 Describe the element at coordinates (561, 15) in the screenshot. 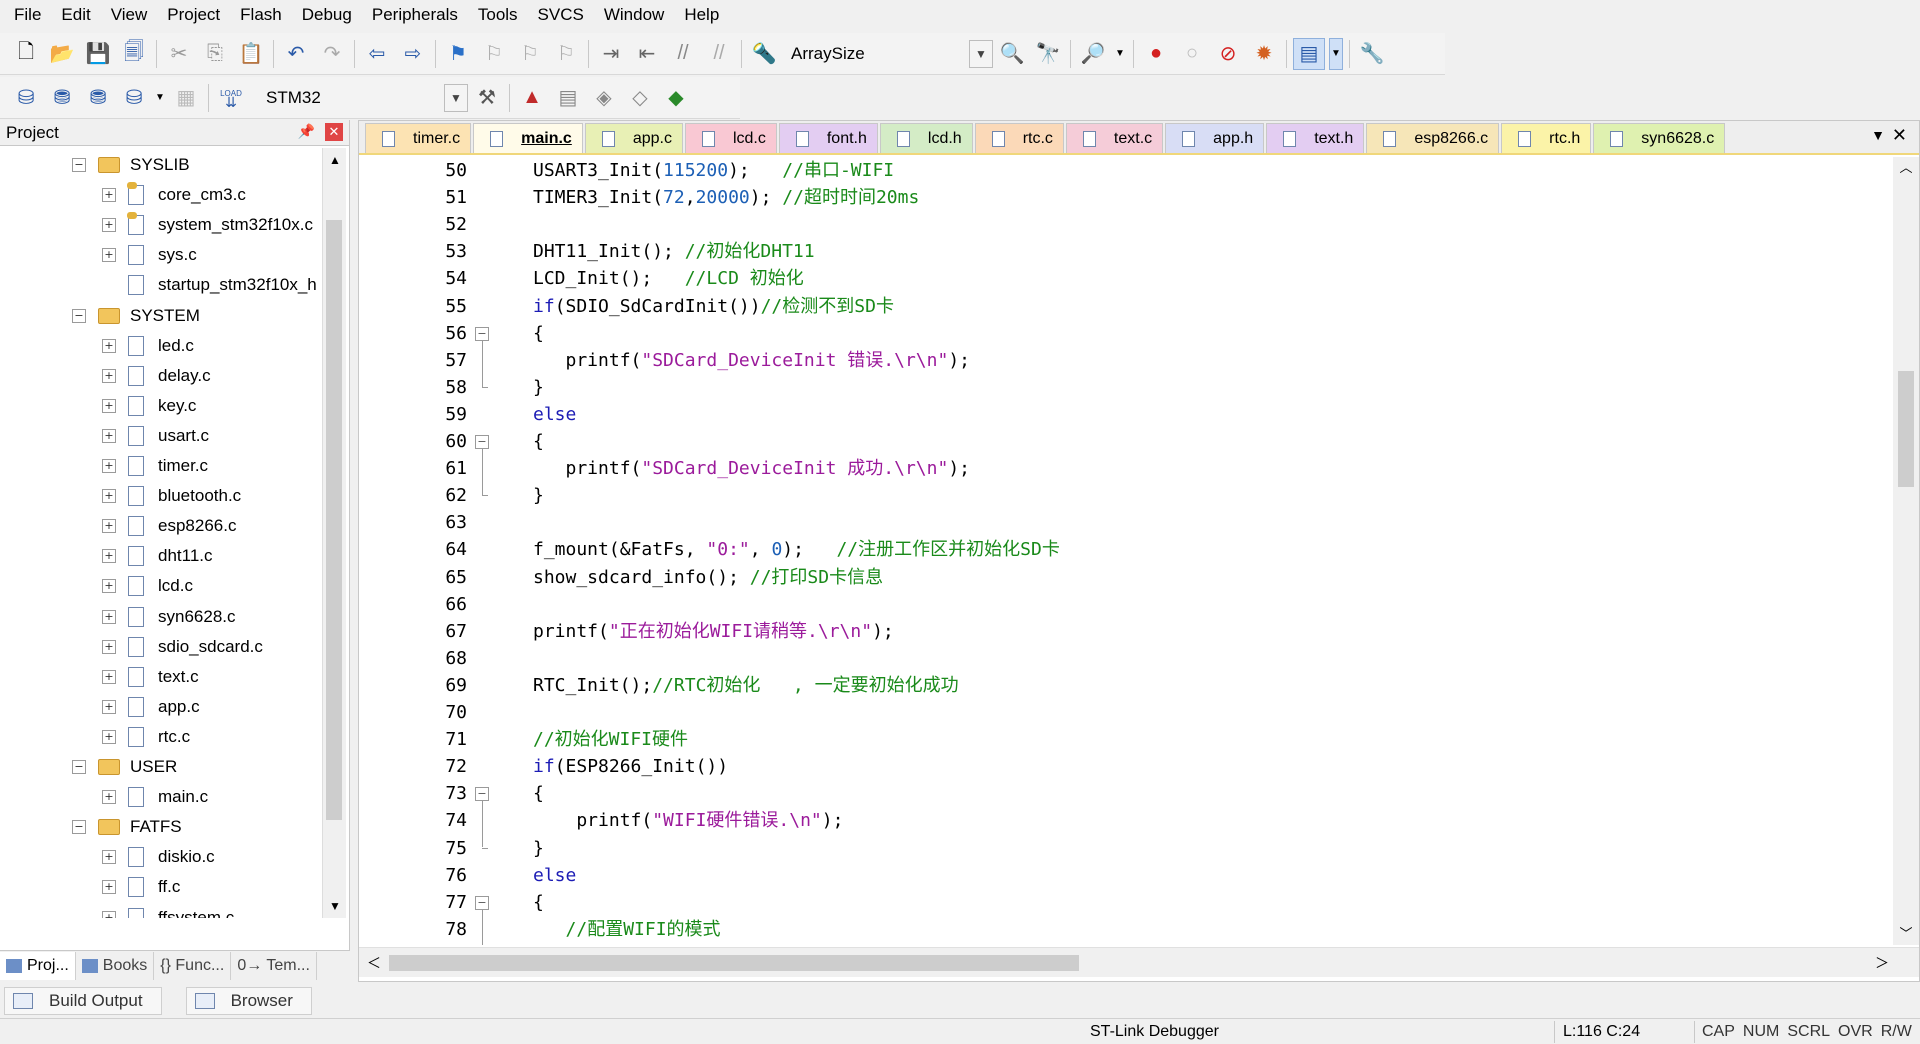

I see `menu-svcs: SVCS` at that location.